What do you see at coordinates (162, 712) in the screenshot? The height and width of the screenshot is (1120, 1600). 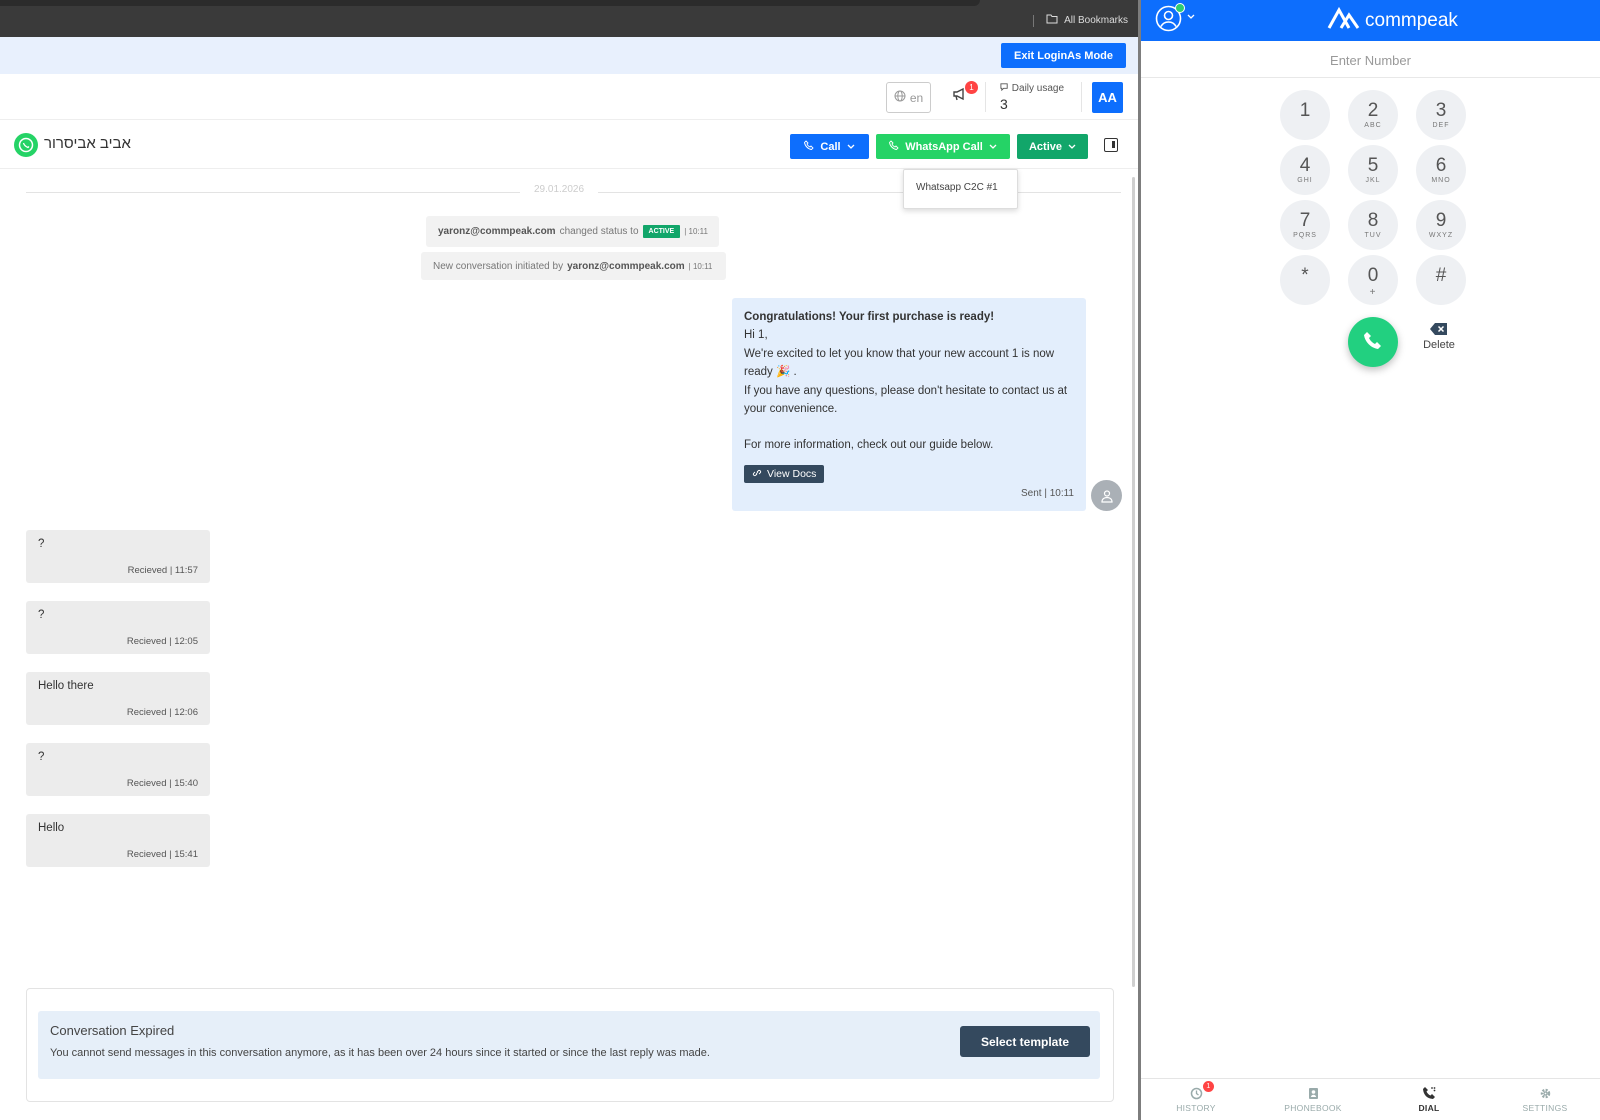 I see `message-meta: Recieved | 12:06` at bounding box center [162, 712].